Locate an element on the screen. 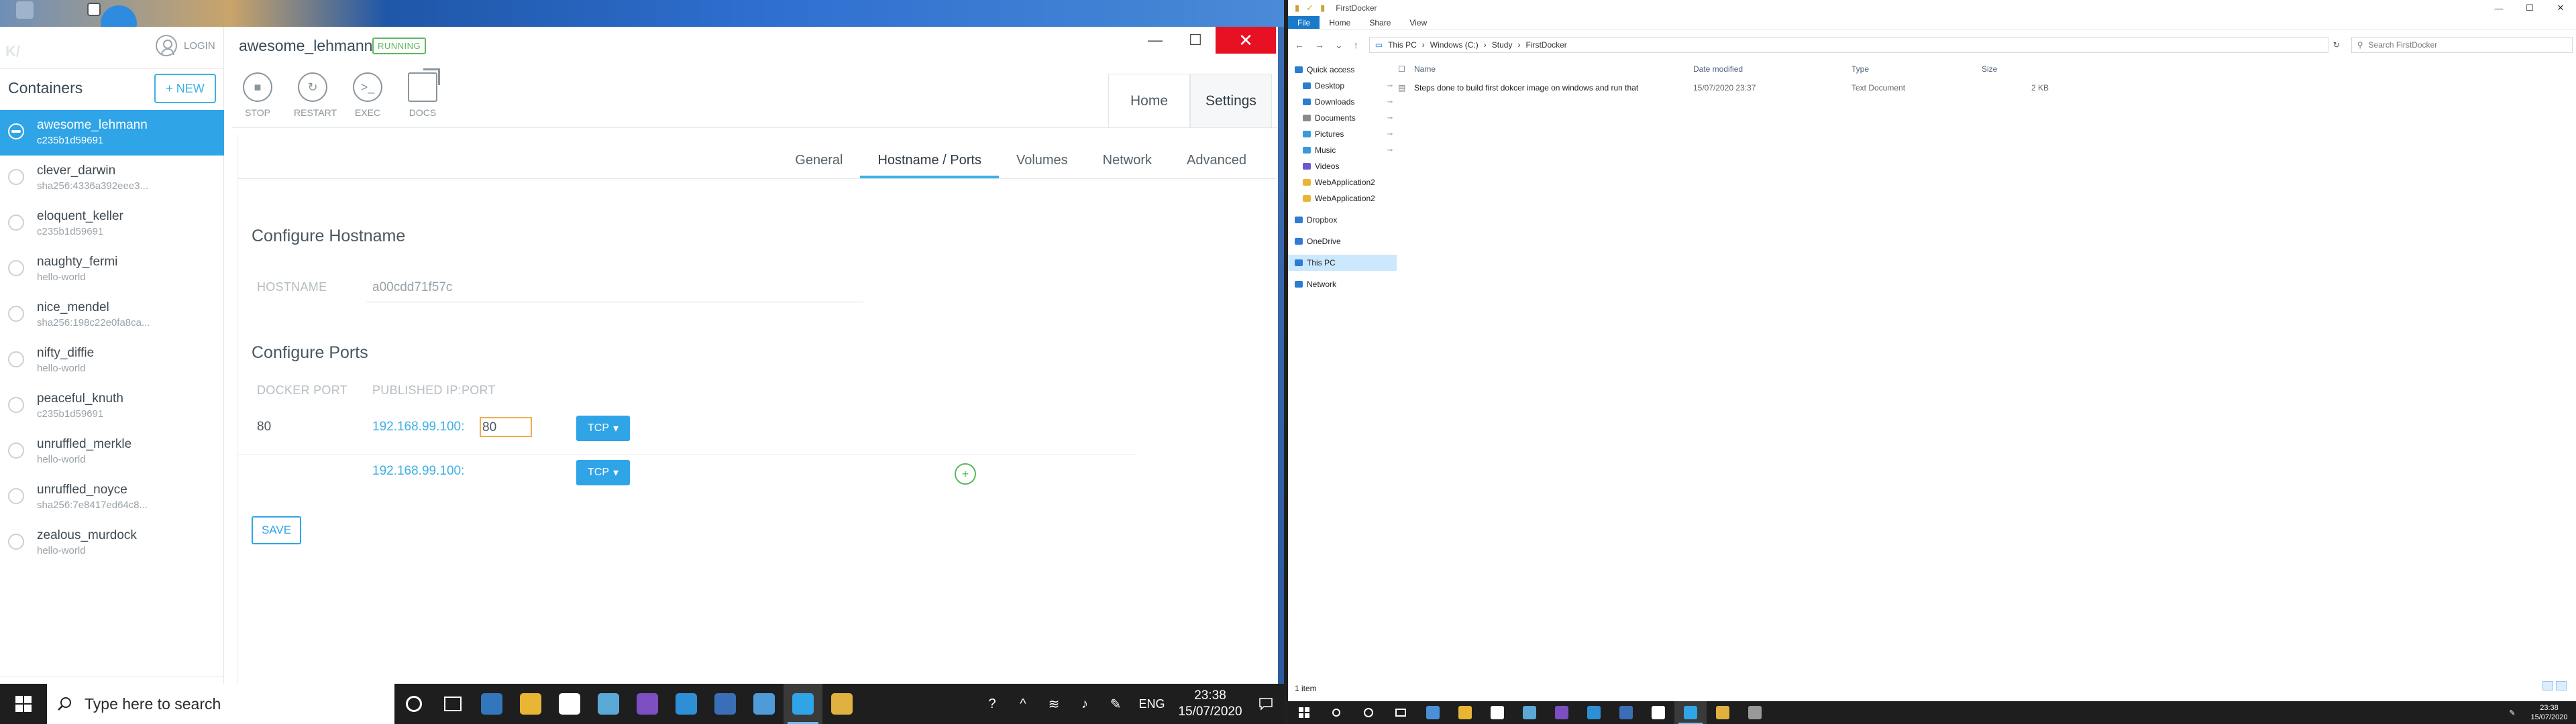  container-item: peaceful_knuth c235b1d59691 is located at coordinates (112, 406).